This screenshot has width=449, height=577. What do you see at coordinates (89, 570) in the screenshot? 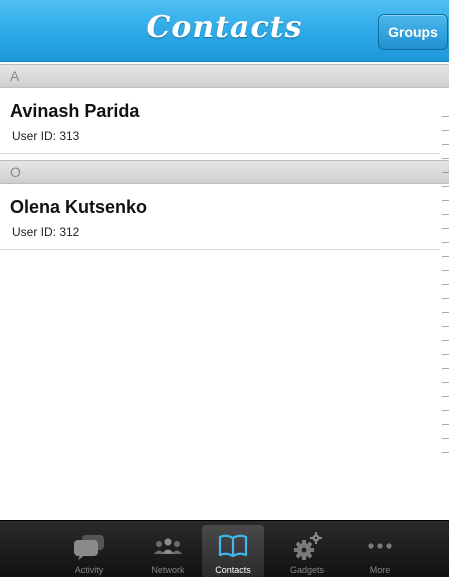
I see `tab-label: Activity` at bounding box center [89, 570].